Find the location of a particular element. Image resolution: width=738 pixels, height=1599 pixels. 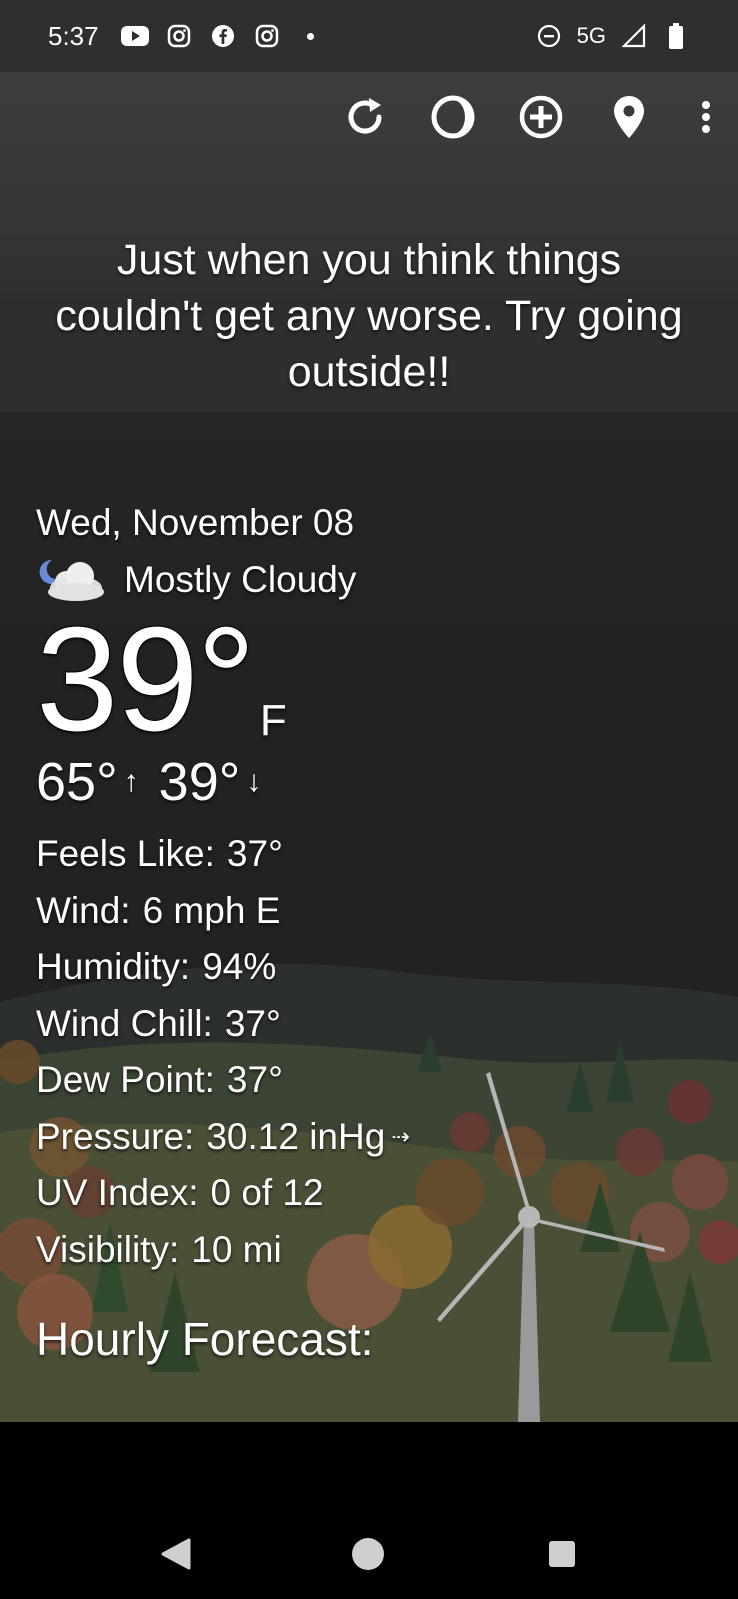

detail-label: Humidity: is located at coordinates (113, 966).